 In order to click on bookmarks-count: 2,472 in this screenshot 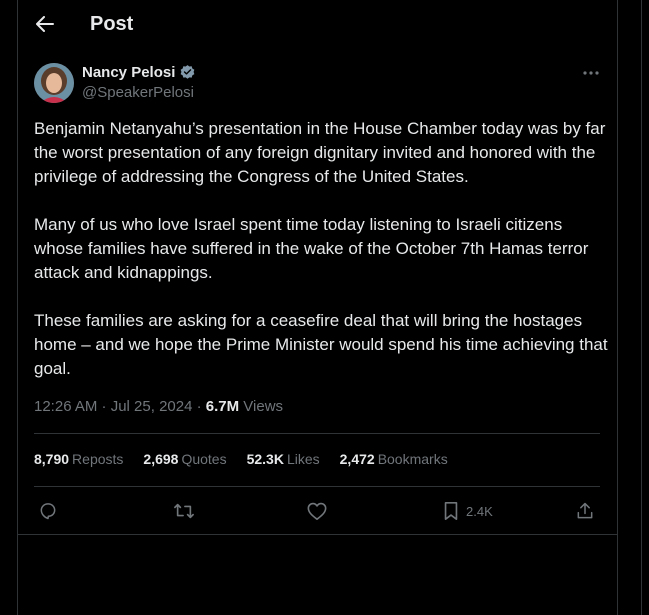, I will do `click(357, 459)`.